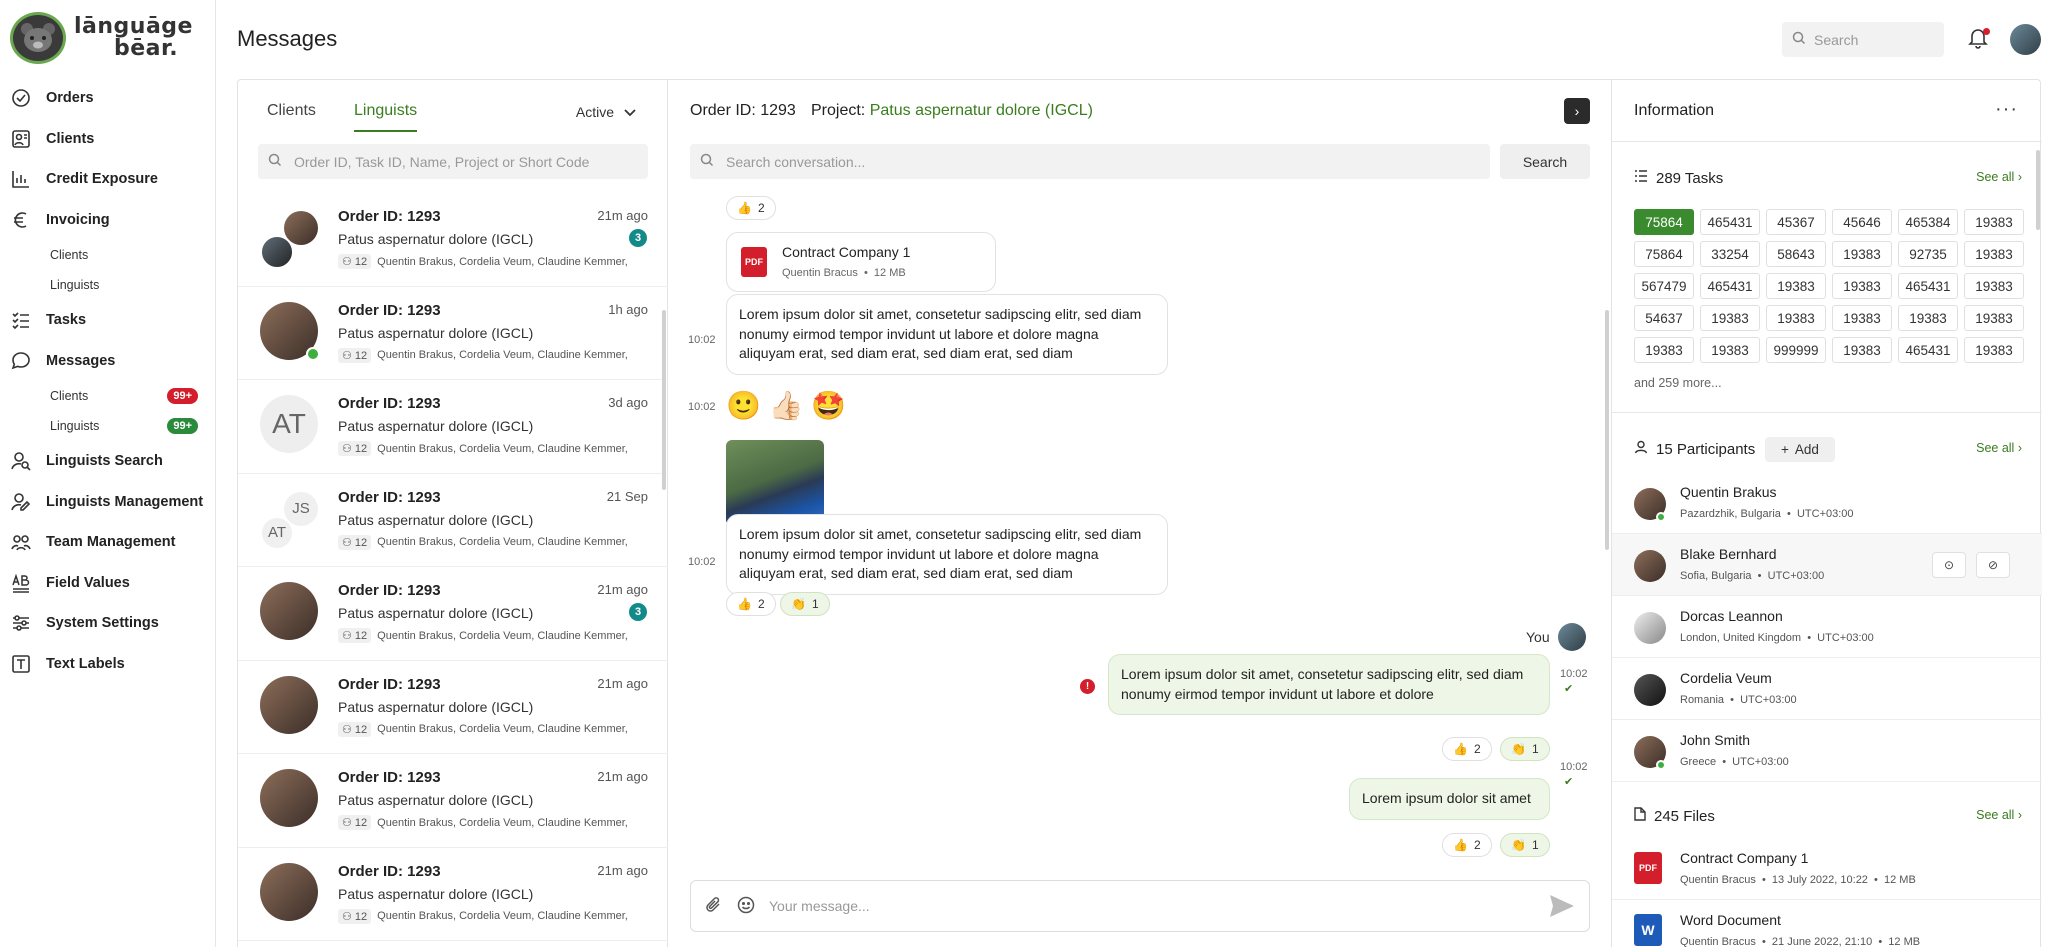  What do you see at coordinates (108, 623) in the screenshot?
I see `sidebar-item-system-settings: System Settings` at bounding box center [108, 623].